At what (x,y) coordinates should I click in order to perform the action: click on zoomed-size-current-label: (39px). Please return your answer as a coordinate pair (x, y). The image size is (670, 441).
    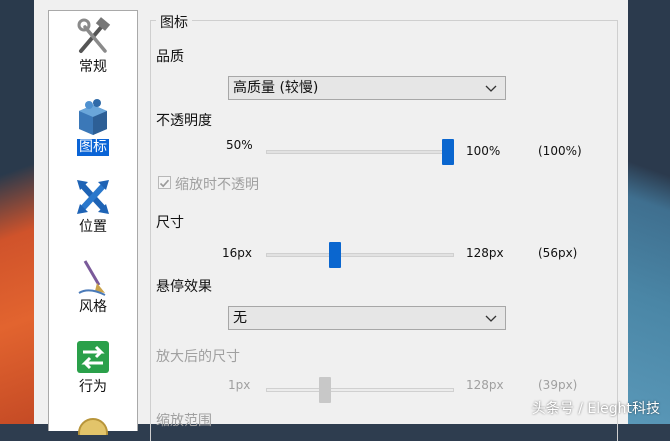
    Looking at the image, I should click on (558, 385).